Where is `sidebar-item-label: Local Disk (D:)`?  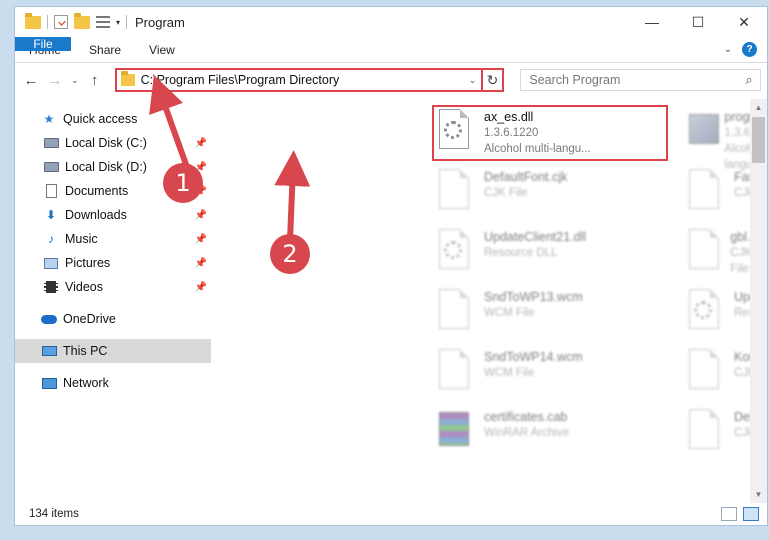 sidebar-item-label: Local Disk (D:) is located at coordinates (106, 167).